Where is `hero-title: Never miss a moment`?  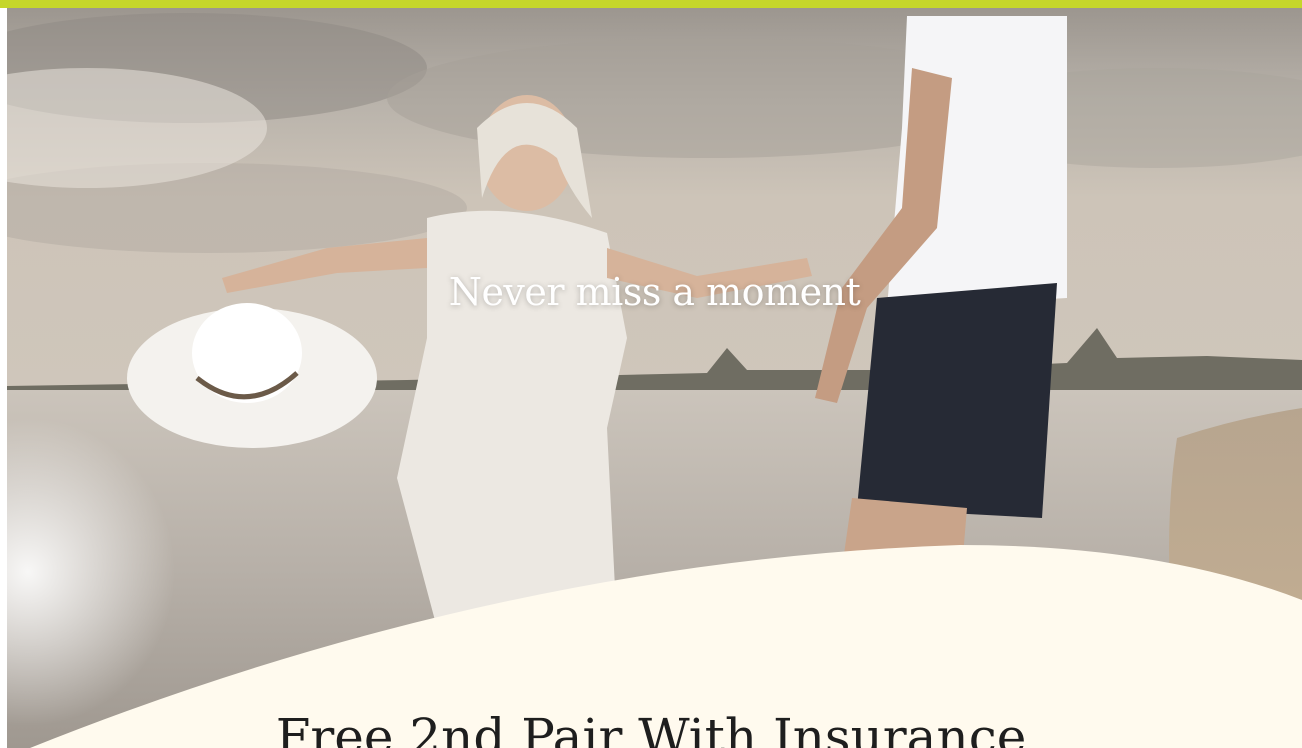 hero-title: Never miss a moment is located at coordinates (654, 292).